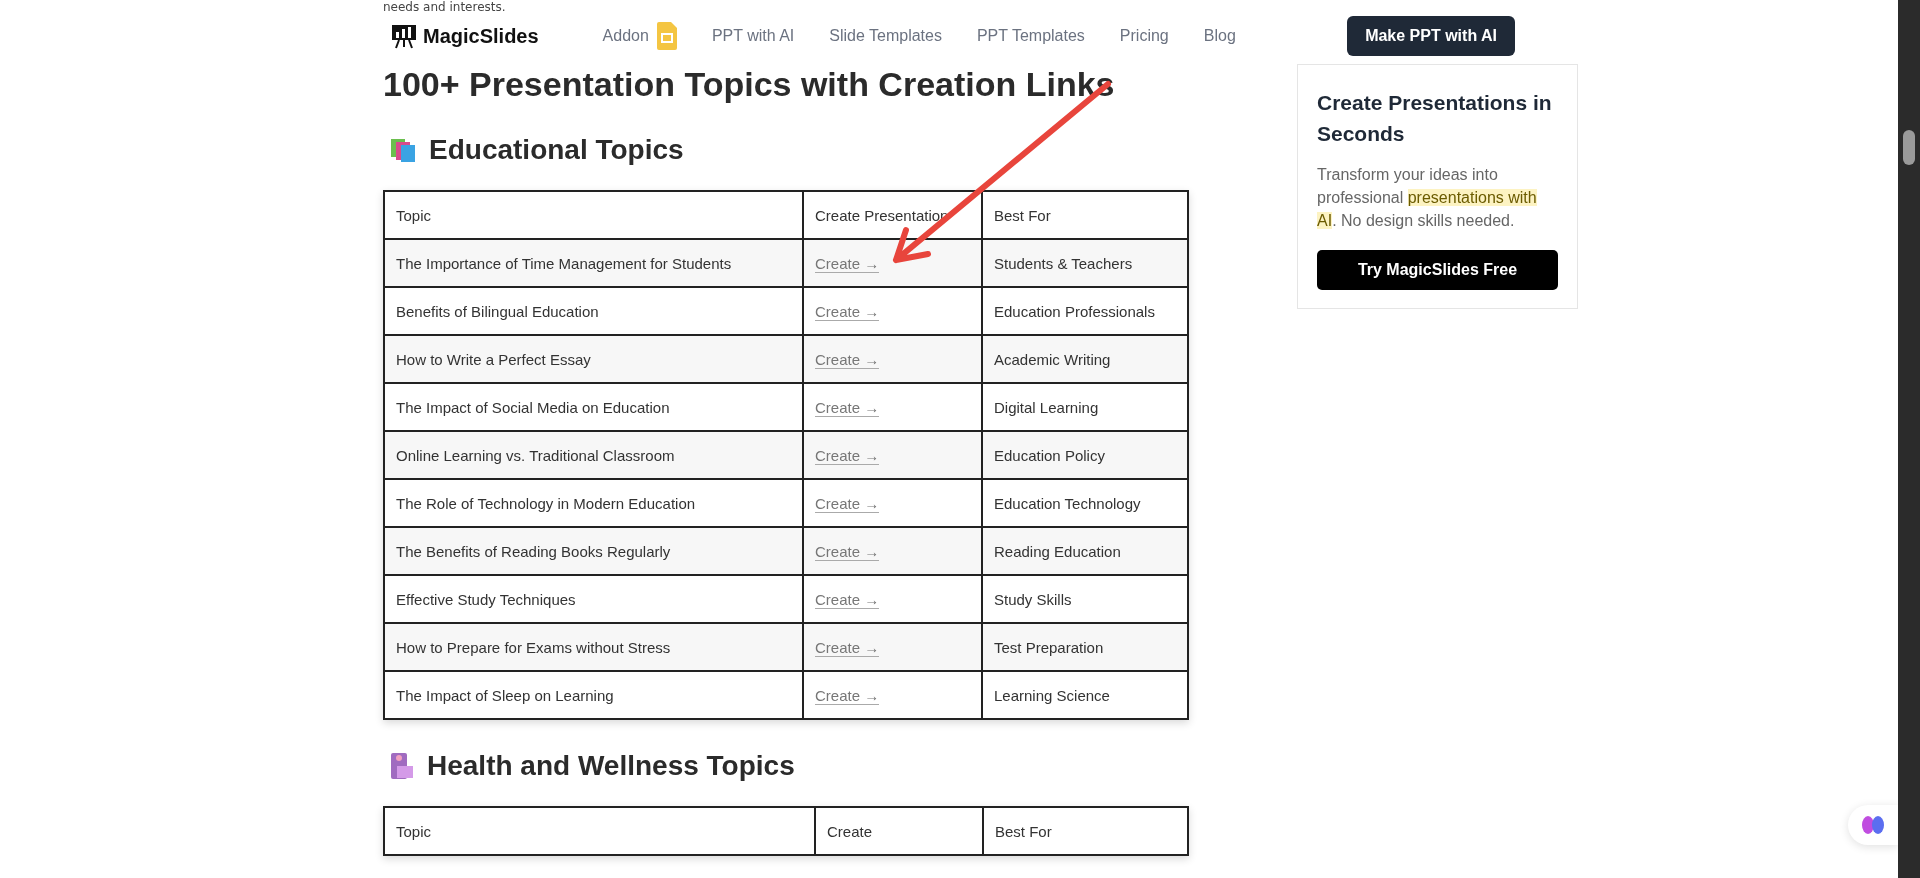 Image resolution: width=1920 pixels, height=878 pixels. What do you see at coordinates (1909, 147) in the screenshot?
I see `scrollbar-thumb` at bounding box center [1909, 147].